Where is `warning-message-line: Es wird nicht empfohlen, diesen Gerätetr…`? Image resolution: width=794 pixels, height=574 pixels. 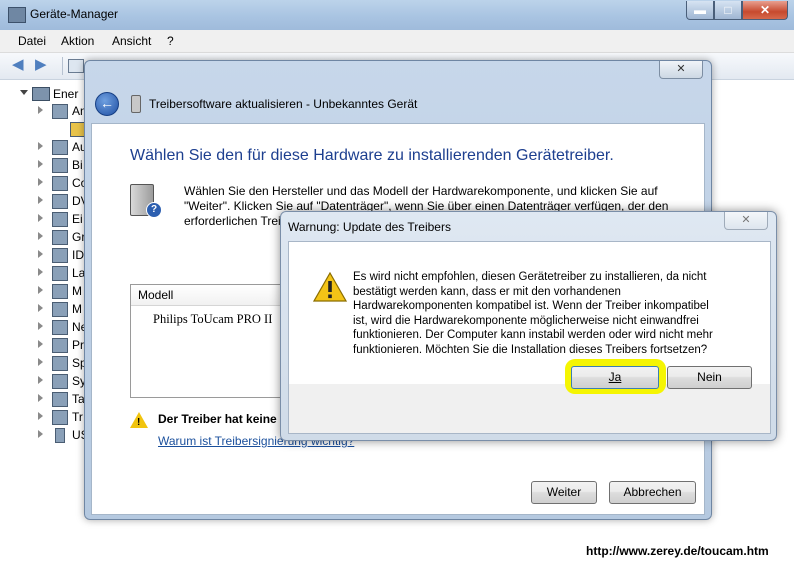 warning-message-line: Es wird nicht empfohlen, diesen Gerätetr… is located at coordinates (530, 277).